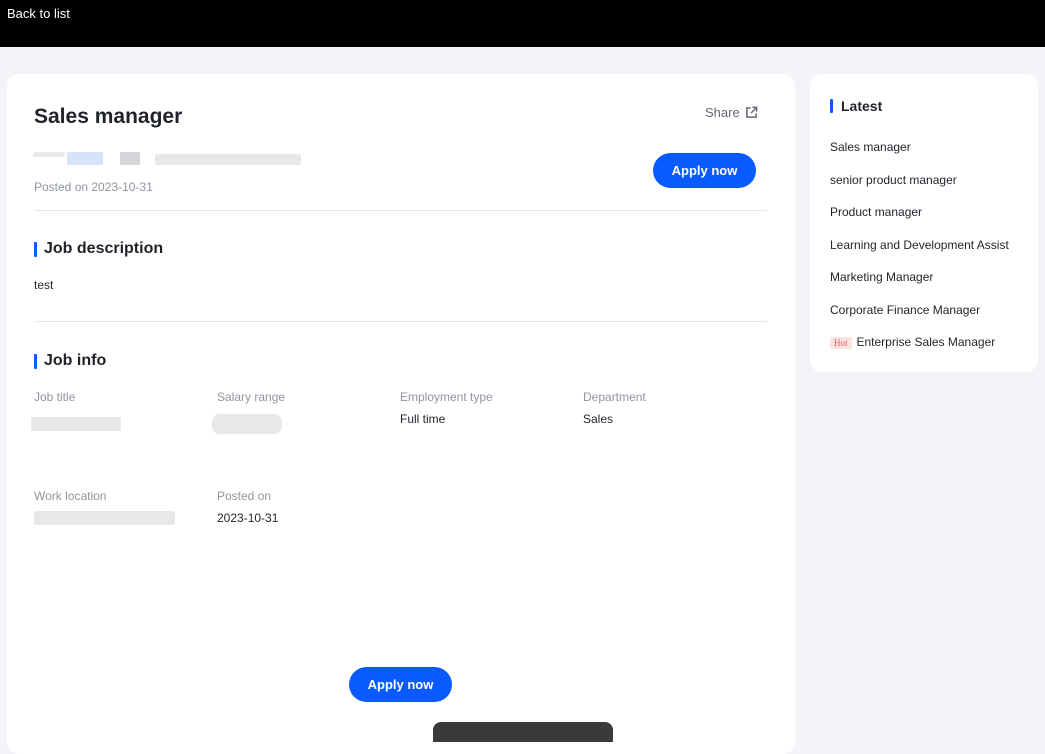 The image size is (1045, 754). Describe the element at coordinates (75, 360) in the screenshot. I see `job-info-heading-text: Job info` at that location.